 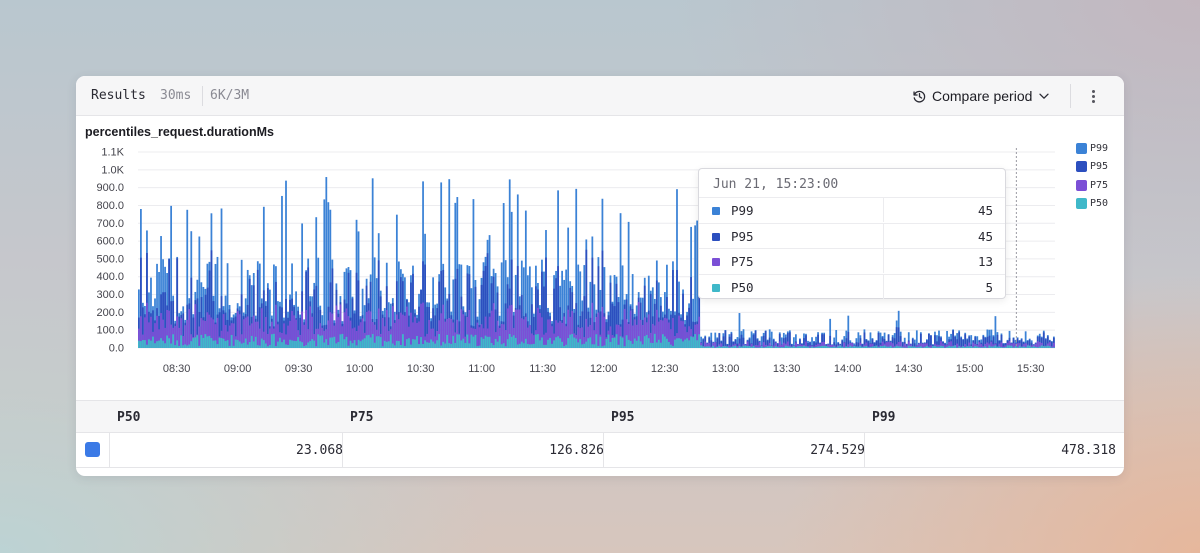 I want to click on cell-divider, so click(x=342, y=450).